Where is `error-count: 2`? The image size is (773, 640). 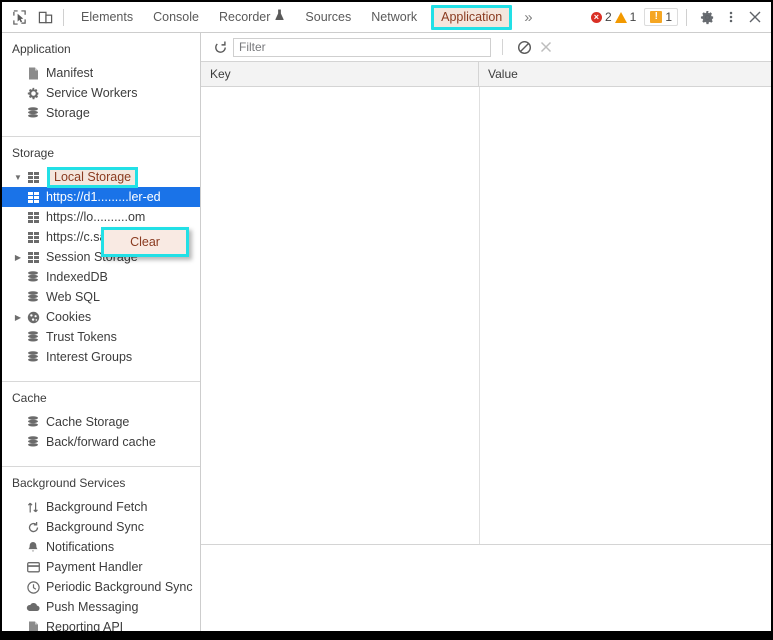
error-count: 2 is located at coordinates (608, 17).